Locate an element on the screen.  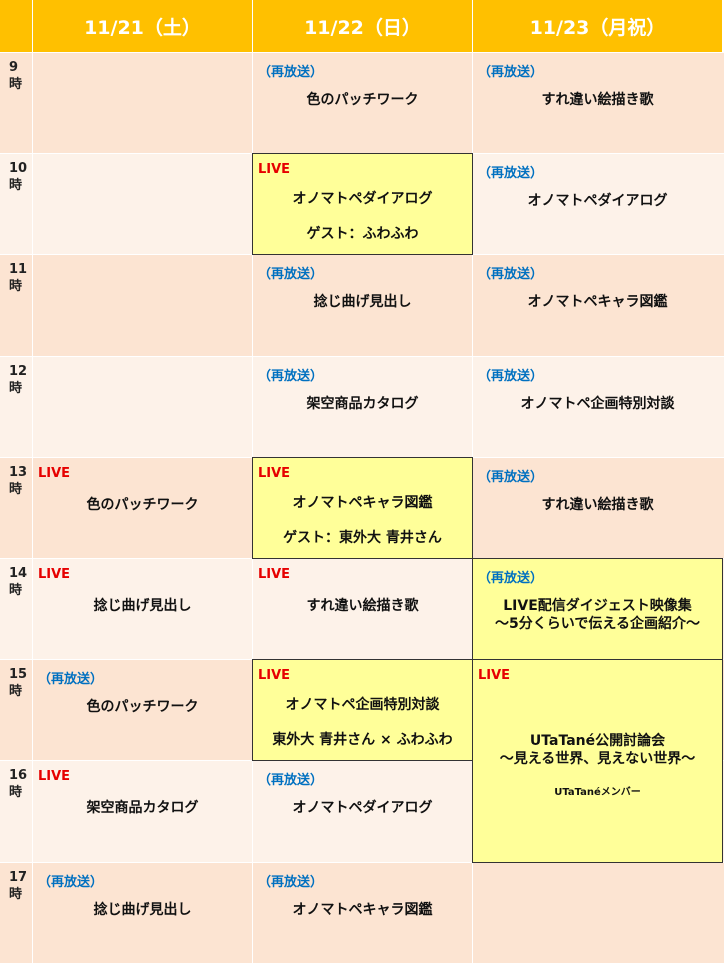
program-slot: LIVE 色のパッチワーク is located at coordinates (142, 508).